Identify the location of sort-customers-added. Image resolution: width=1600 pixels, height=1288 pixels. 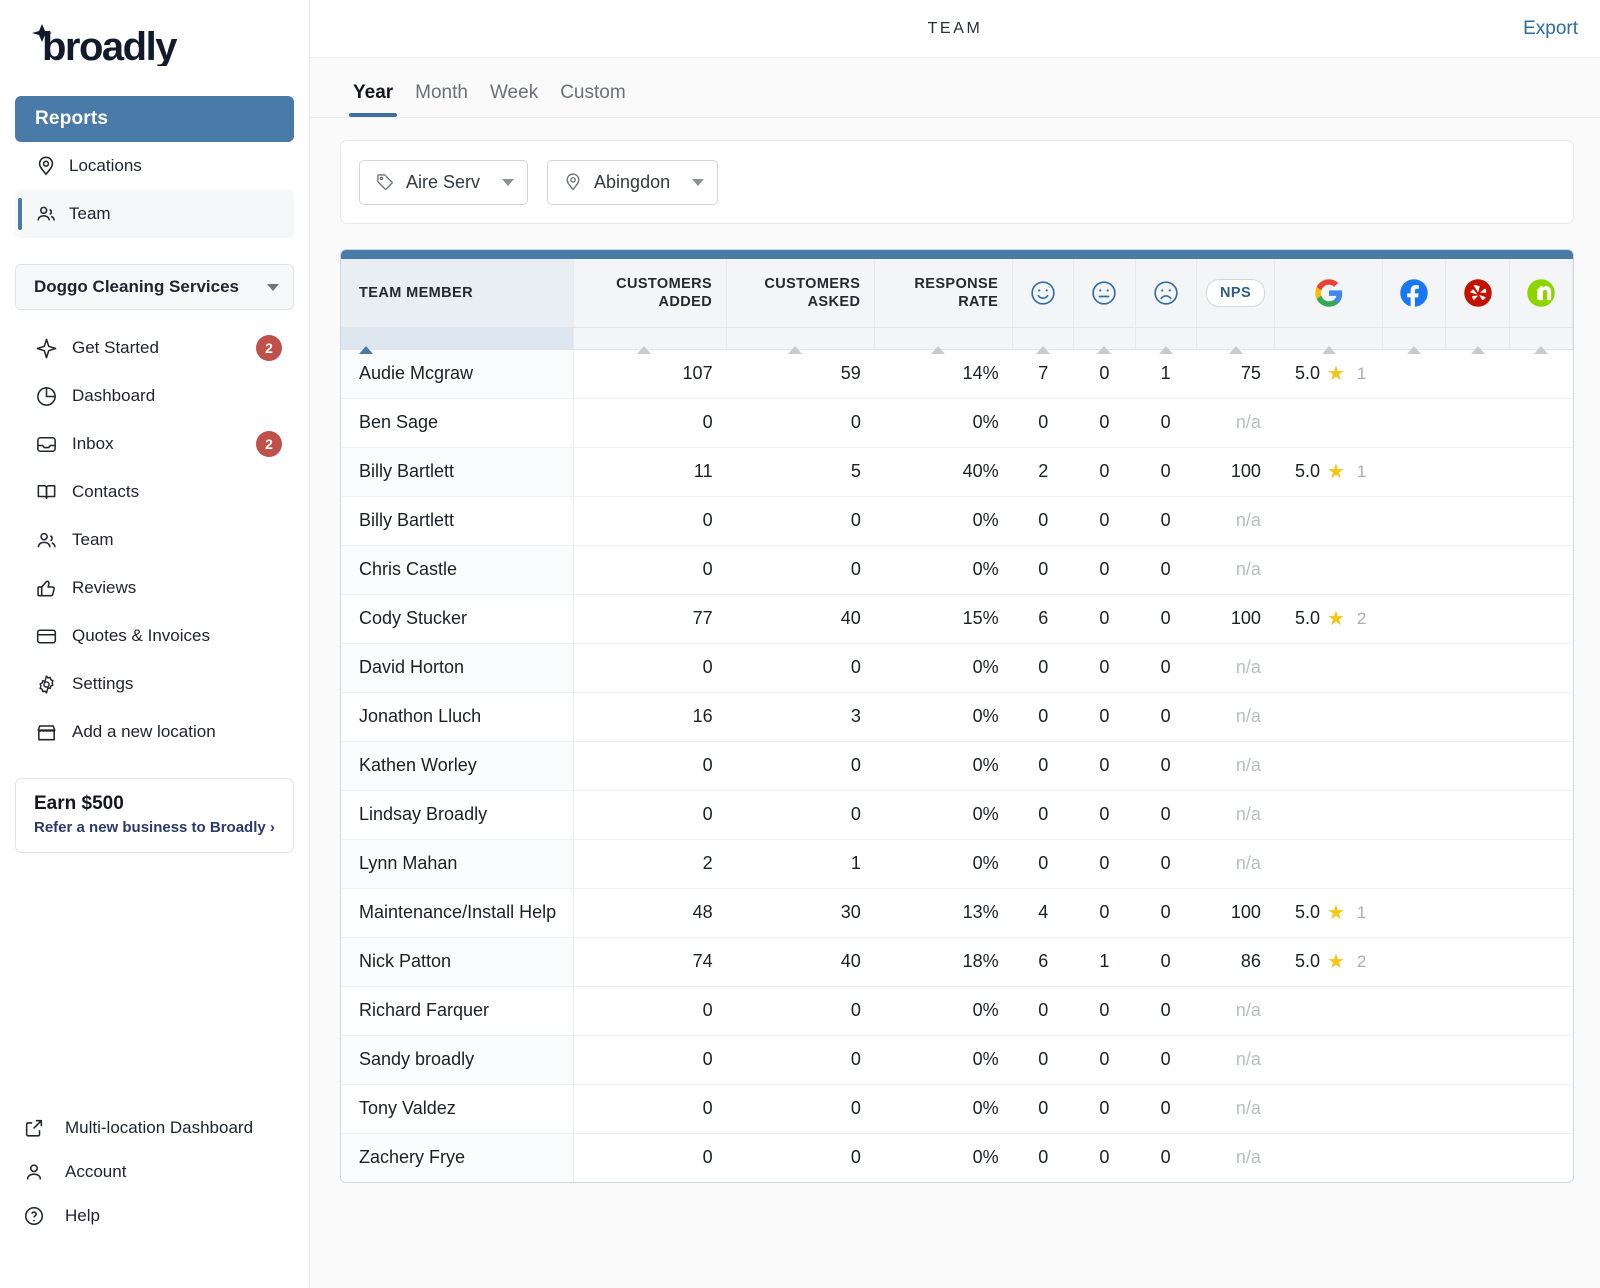
(650, 340).